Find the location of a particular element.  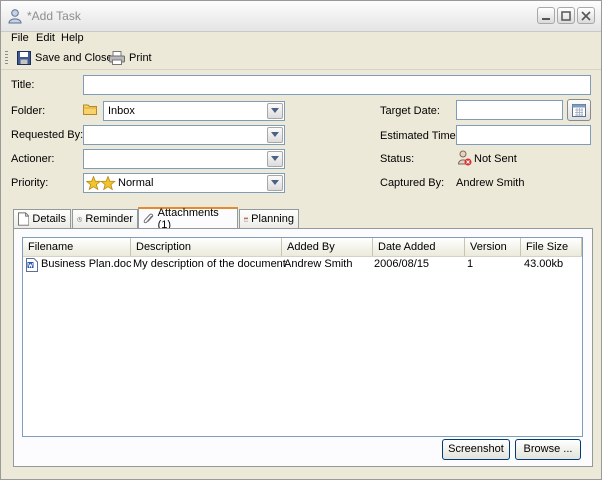

toolbar-grip is located at coordinates (6, 58).